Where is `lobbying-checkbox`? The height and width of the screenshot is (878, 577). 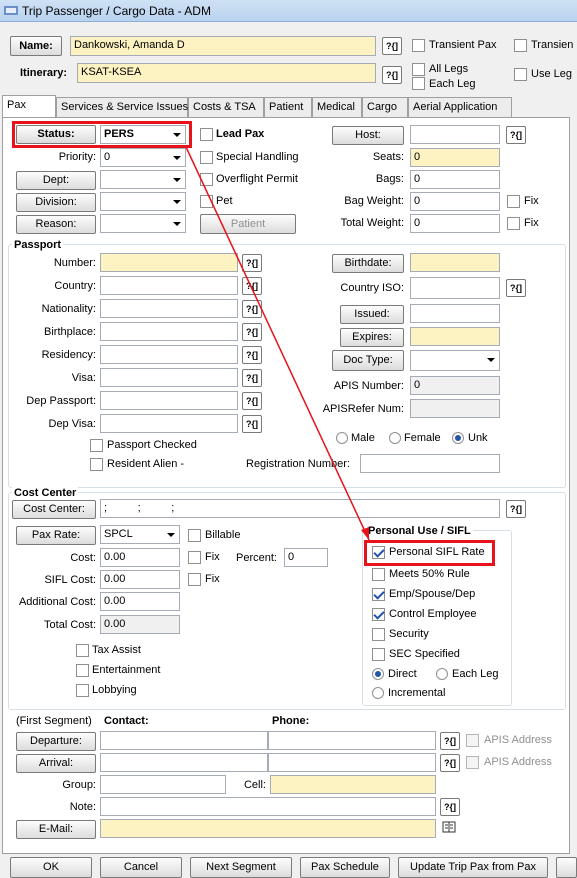 lobbying-checkbox is located at coordinates (82, 690).